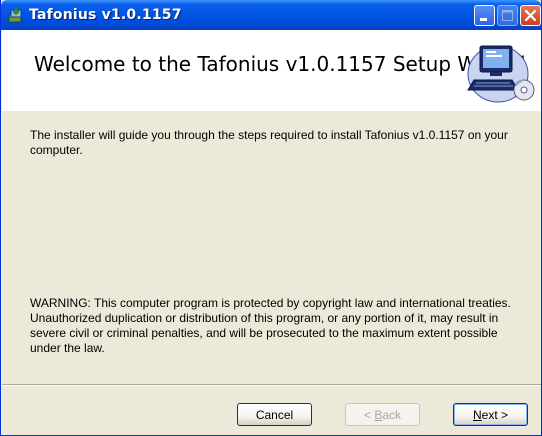  What do you see at coordinates (271, 110) in the screenshot?
I see `header-divider` at bounding box center [271, 110].